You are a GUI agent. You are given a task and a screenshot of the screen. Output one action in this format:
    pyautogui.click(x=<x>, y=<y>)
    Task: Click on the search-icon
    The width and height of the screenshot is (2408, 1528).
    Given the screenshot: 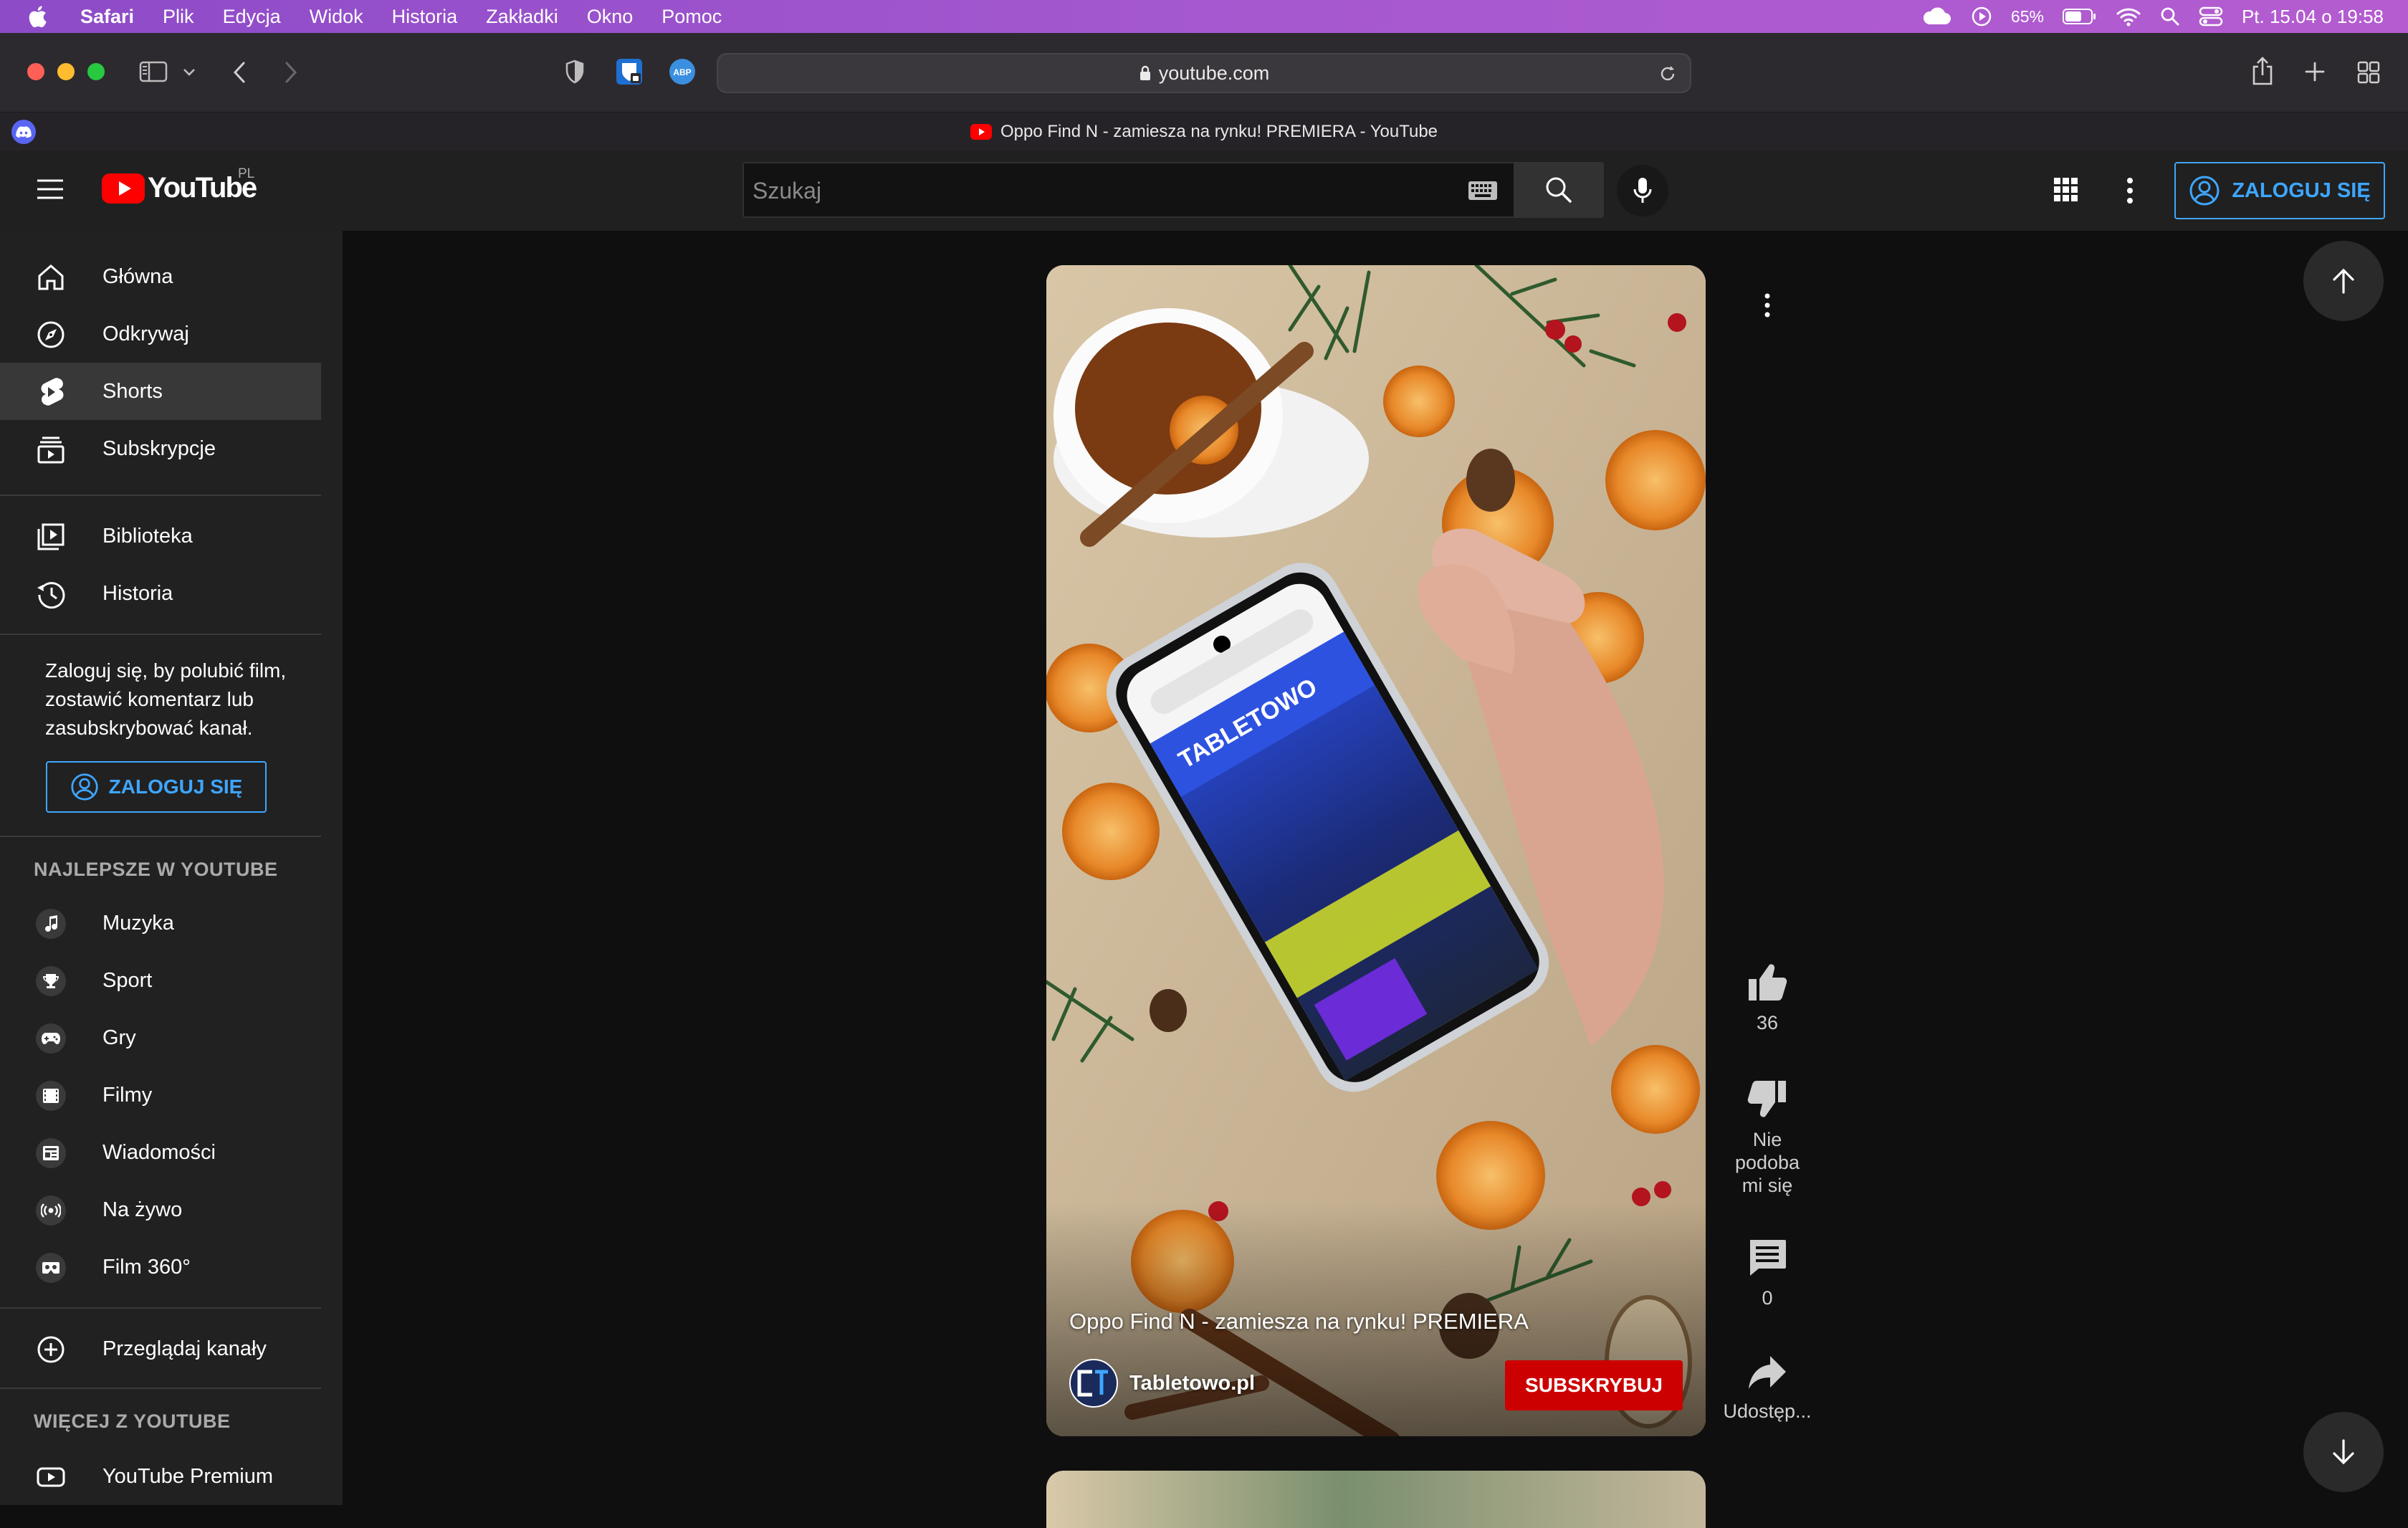 What is the action you would take?
    pyautogui.click(x=1558, y=190)
    